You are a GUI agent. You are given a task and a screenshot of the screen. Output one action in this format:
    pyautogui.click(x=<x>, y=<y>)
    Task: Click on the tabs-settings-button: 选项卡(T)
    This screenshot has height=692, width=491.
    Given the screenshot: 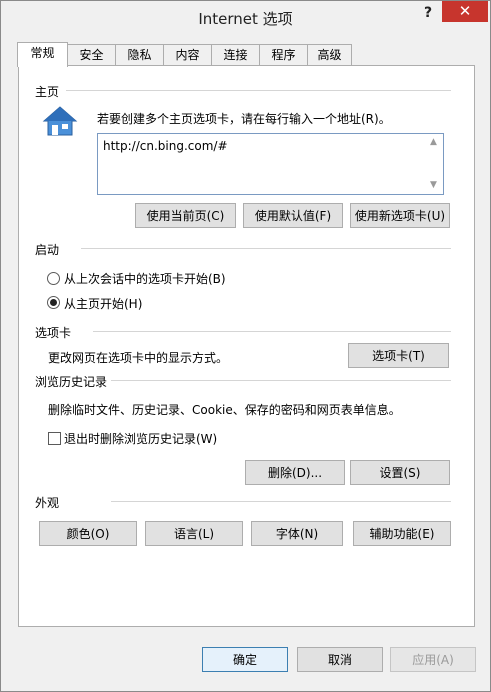 What is the action you would take?
    pyautogui.click(x=398, y=355)
    